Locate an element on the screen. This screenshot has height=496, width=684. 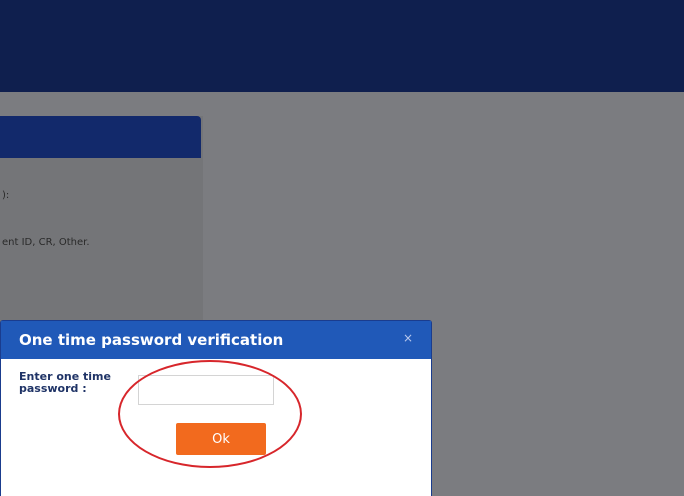
otp-field-label: Enter one time password : is located at coordinates (65, 382).